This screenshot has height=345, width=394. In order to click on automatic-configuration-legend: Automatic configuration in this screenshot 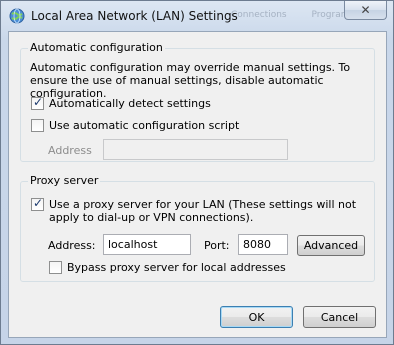, I will do `click(96, 47)`.